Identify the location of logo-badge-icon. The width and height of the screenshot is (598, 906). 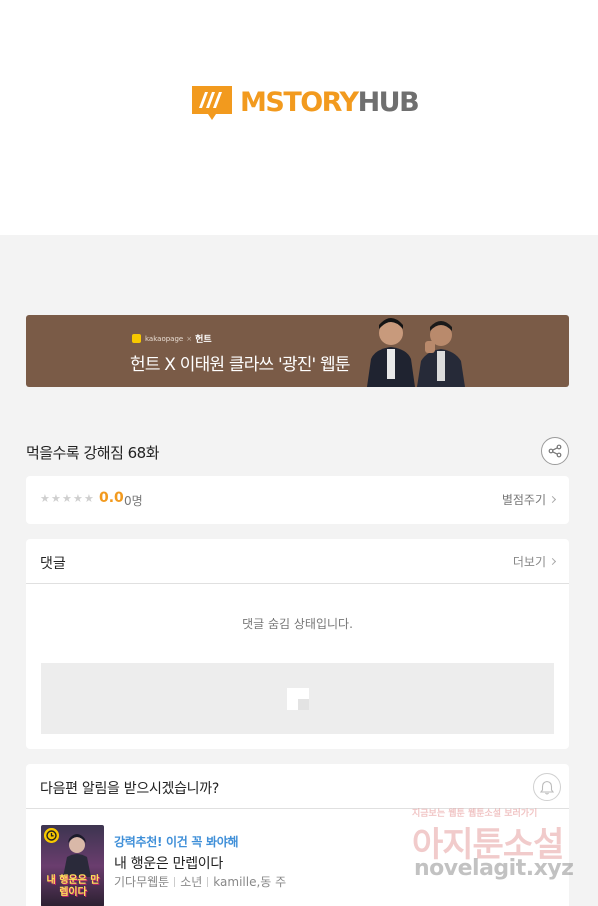
(212, 103).